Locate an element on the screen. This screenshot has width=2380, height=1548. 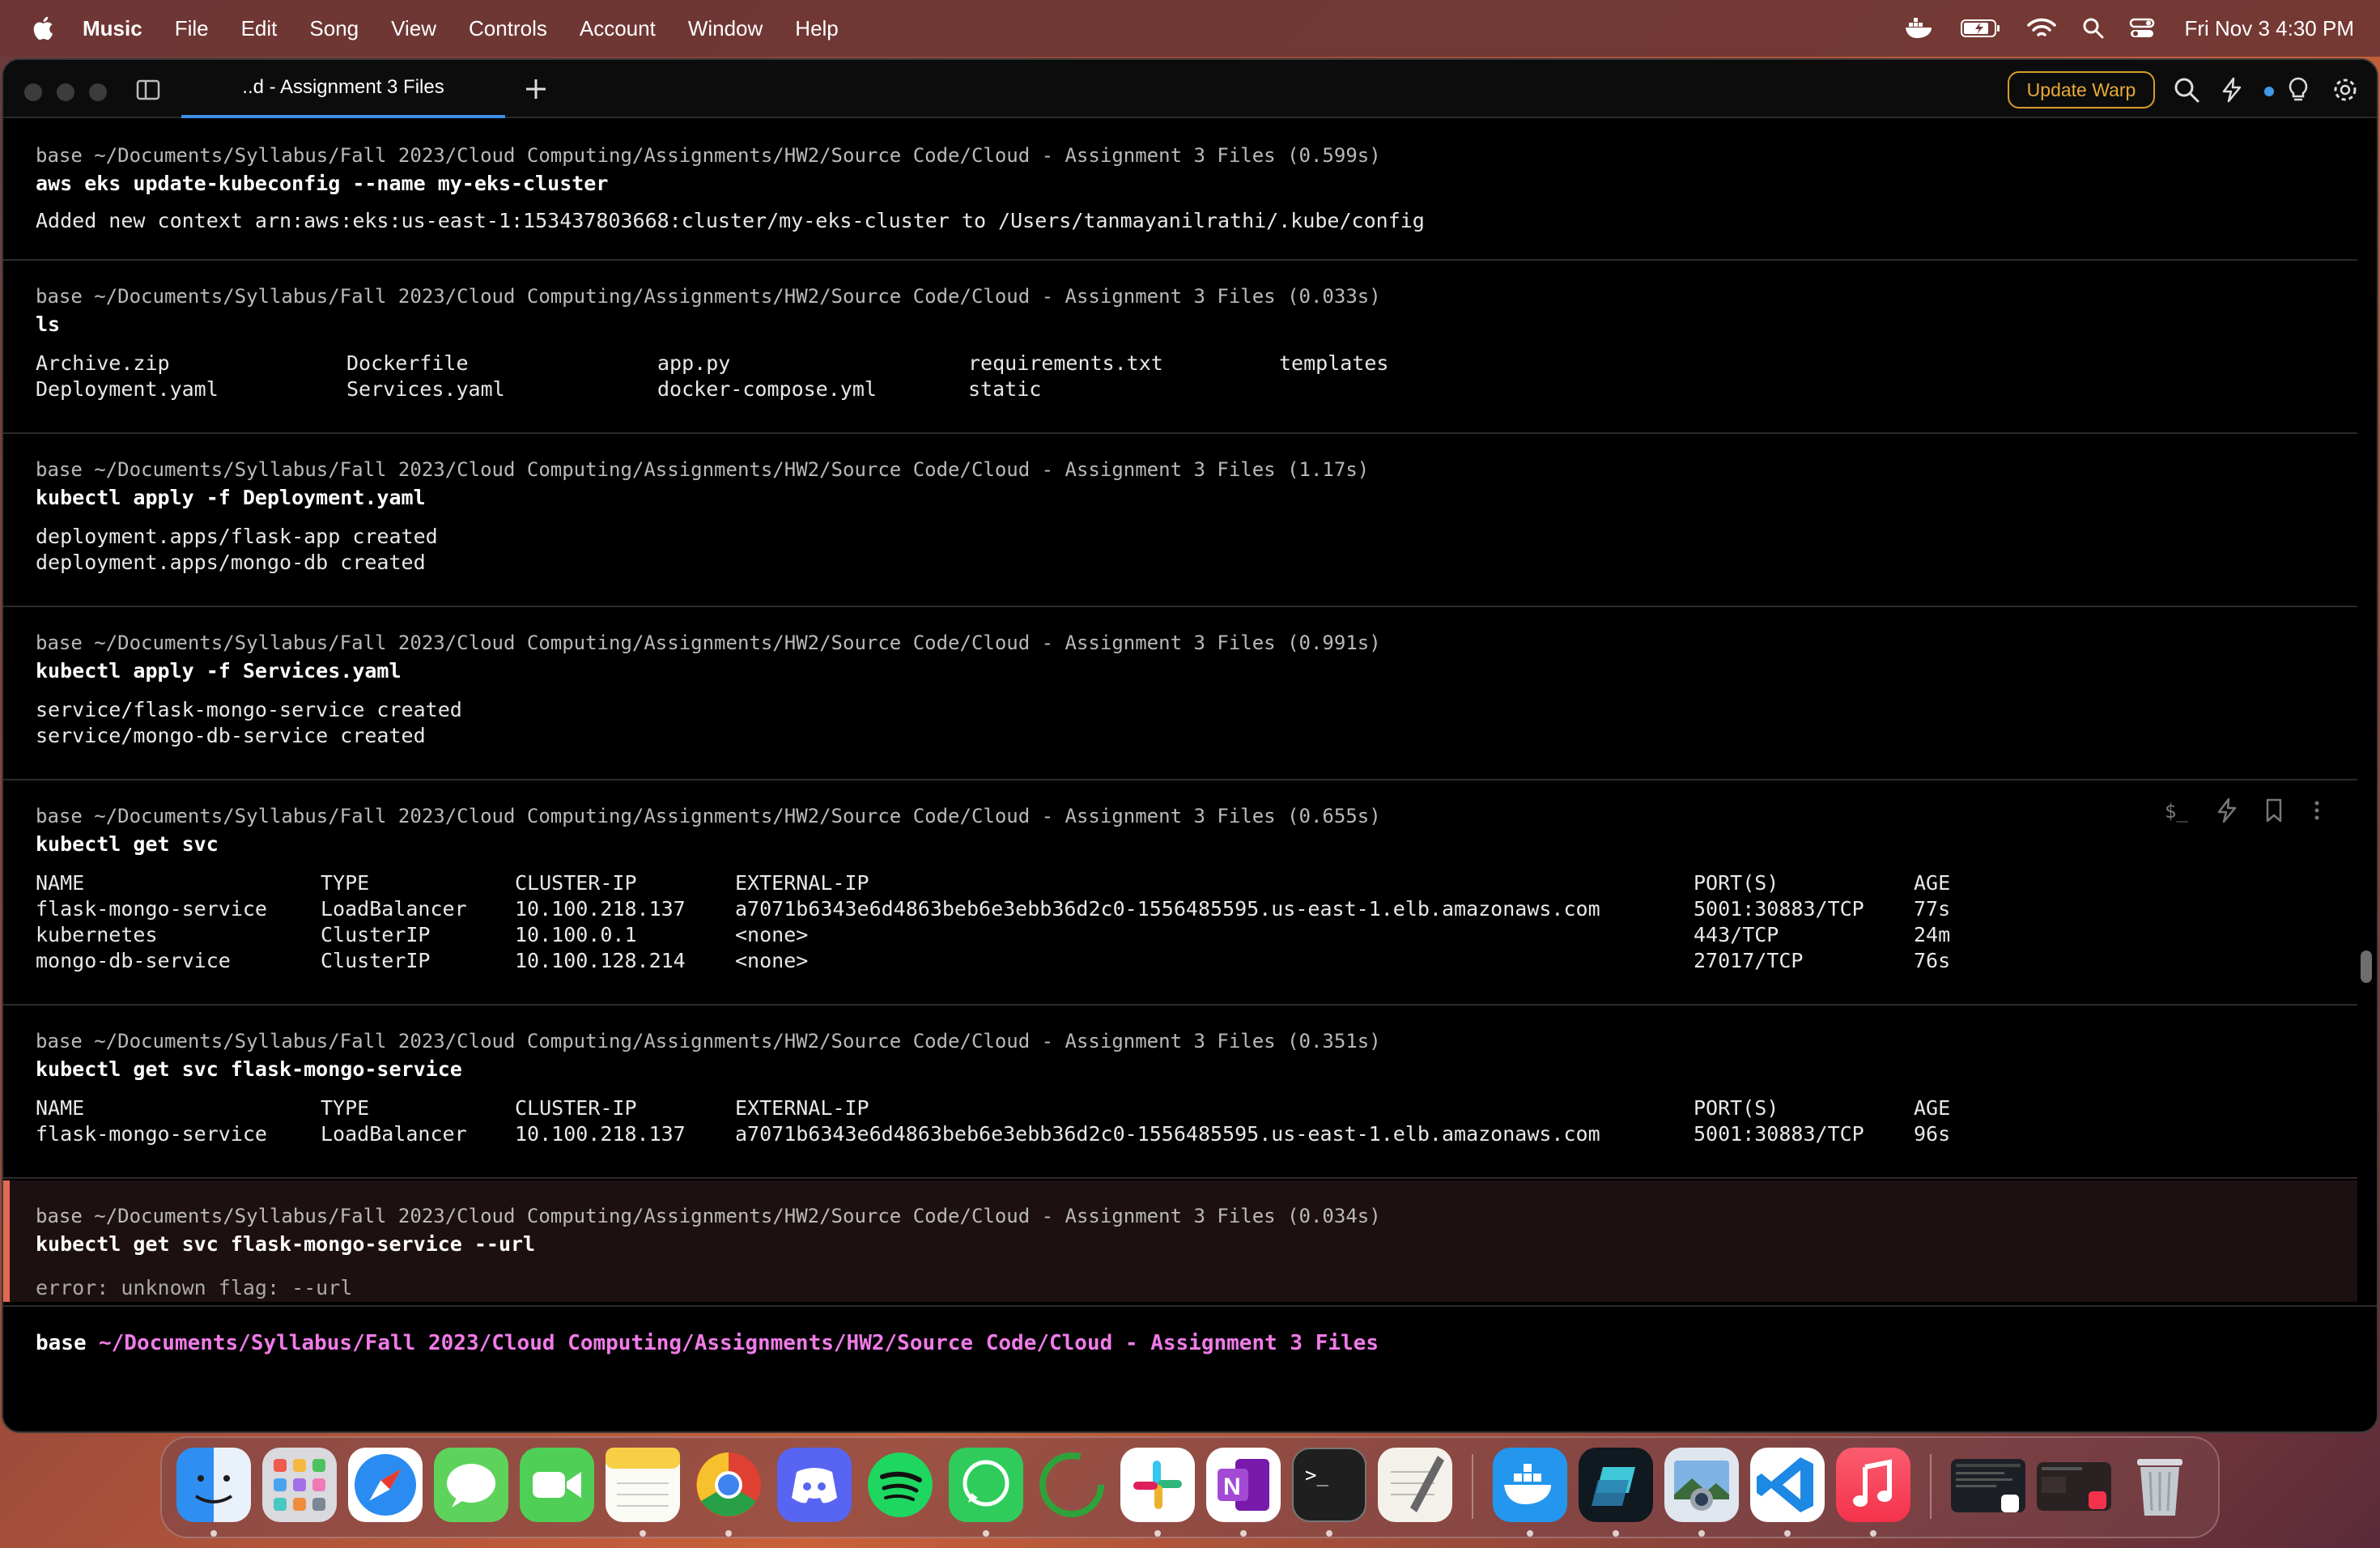
menu-help: Help is located at coordinates (816, 29).